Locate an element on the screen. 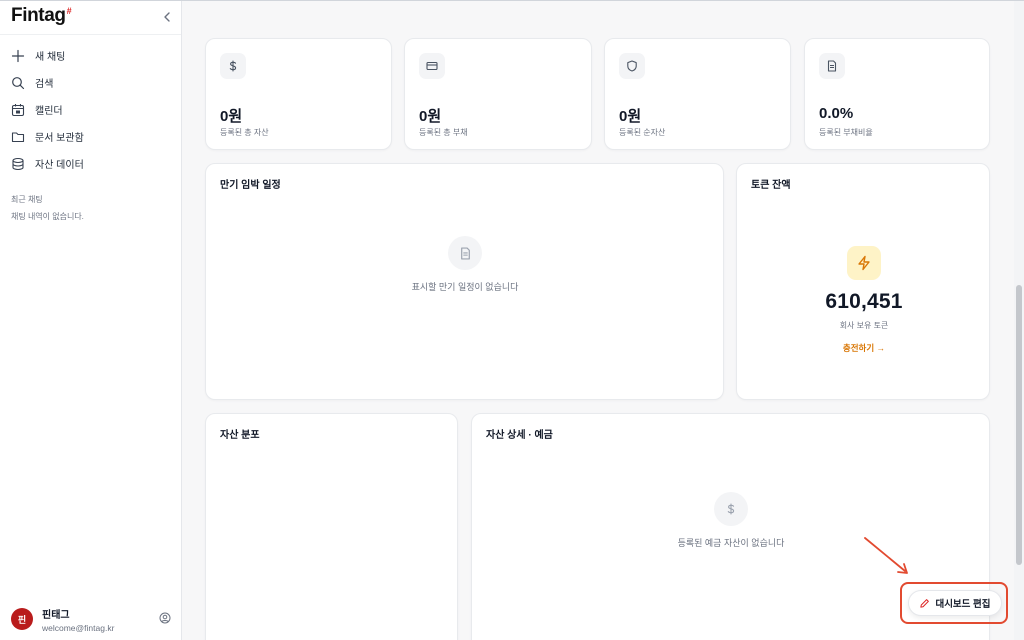 The height and width of the screenshot is (640, 1024). credit-card-icon is located at coordinates (432, 66).